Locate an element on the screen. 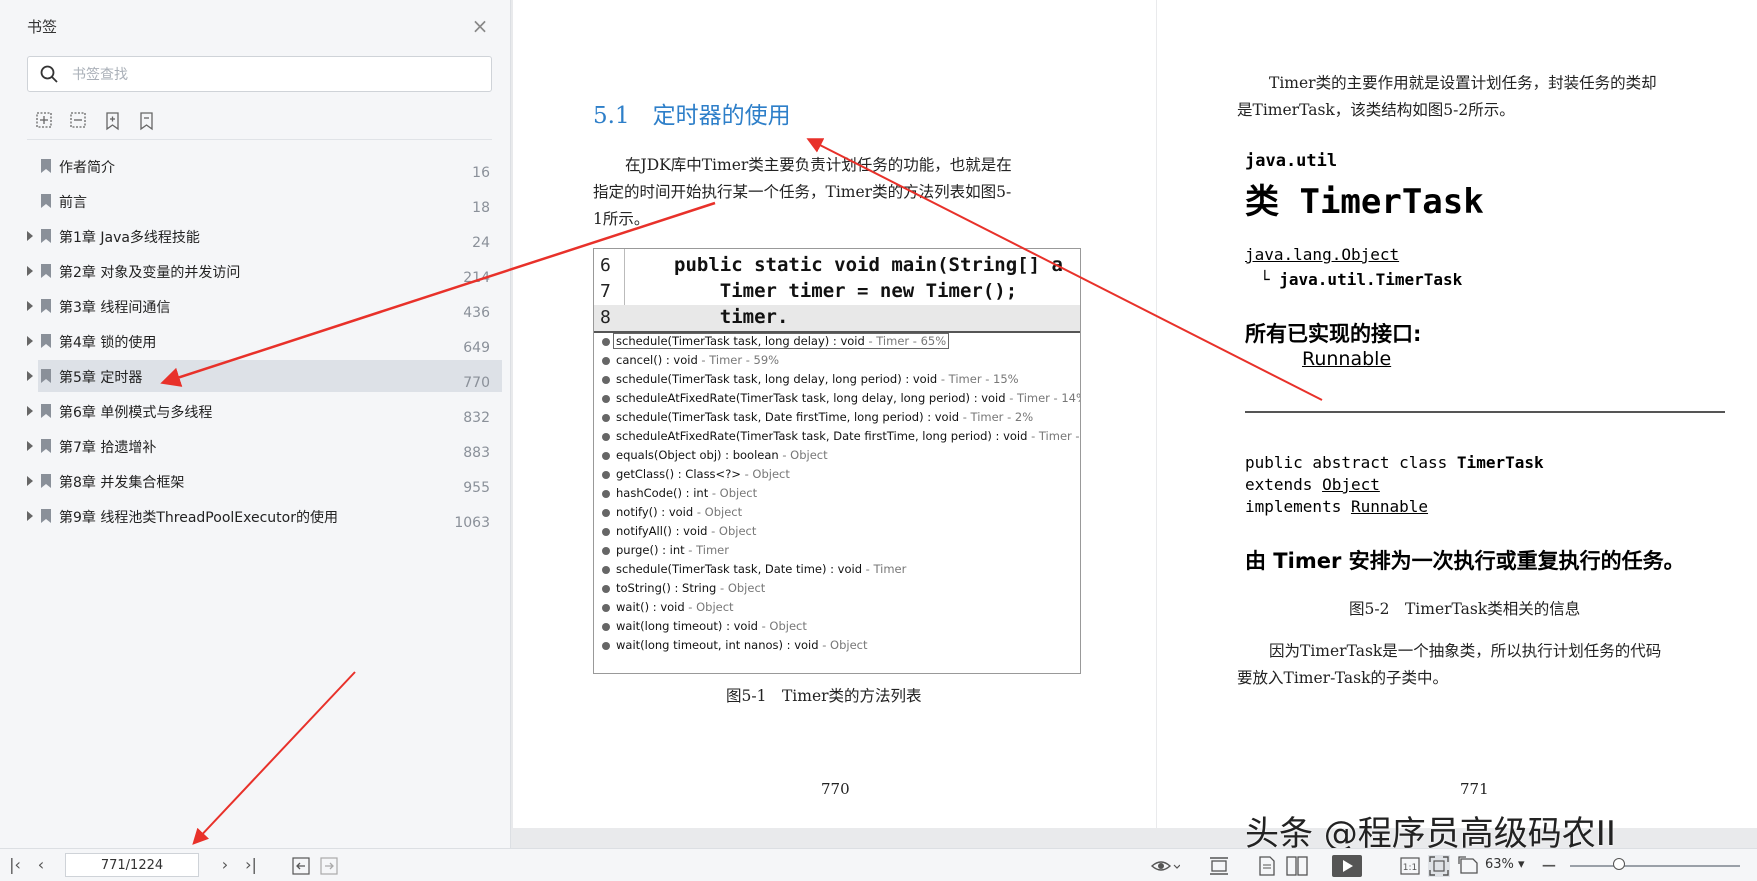  autocomplete-item: notify() : void - Object is located at coordinates (838, 513).